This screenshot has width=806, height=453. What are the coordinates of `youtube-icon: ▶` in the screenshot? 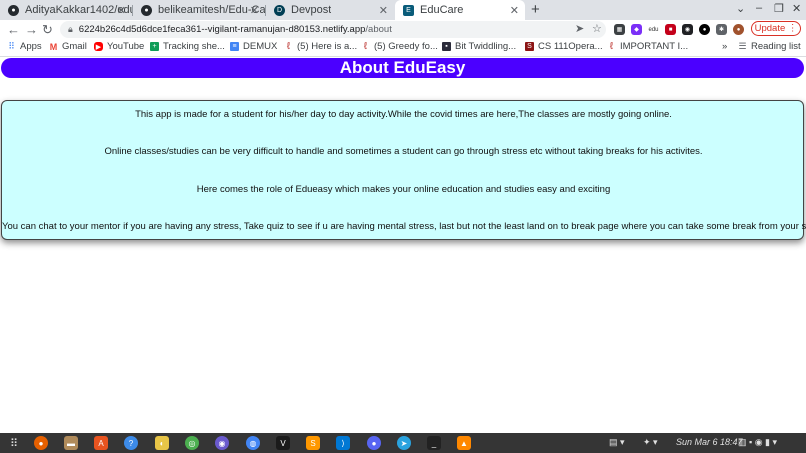 It's located at (98, 46).